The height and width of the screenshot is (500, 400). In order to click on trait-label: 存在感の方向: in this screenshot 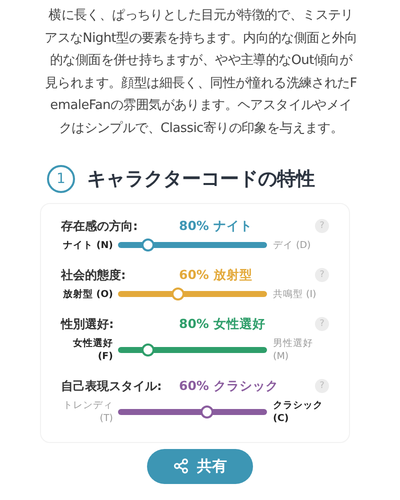, I will do `click(100, 226)`.